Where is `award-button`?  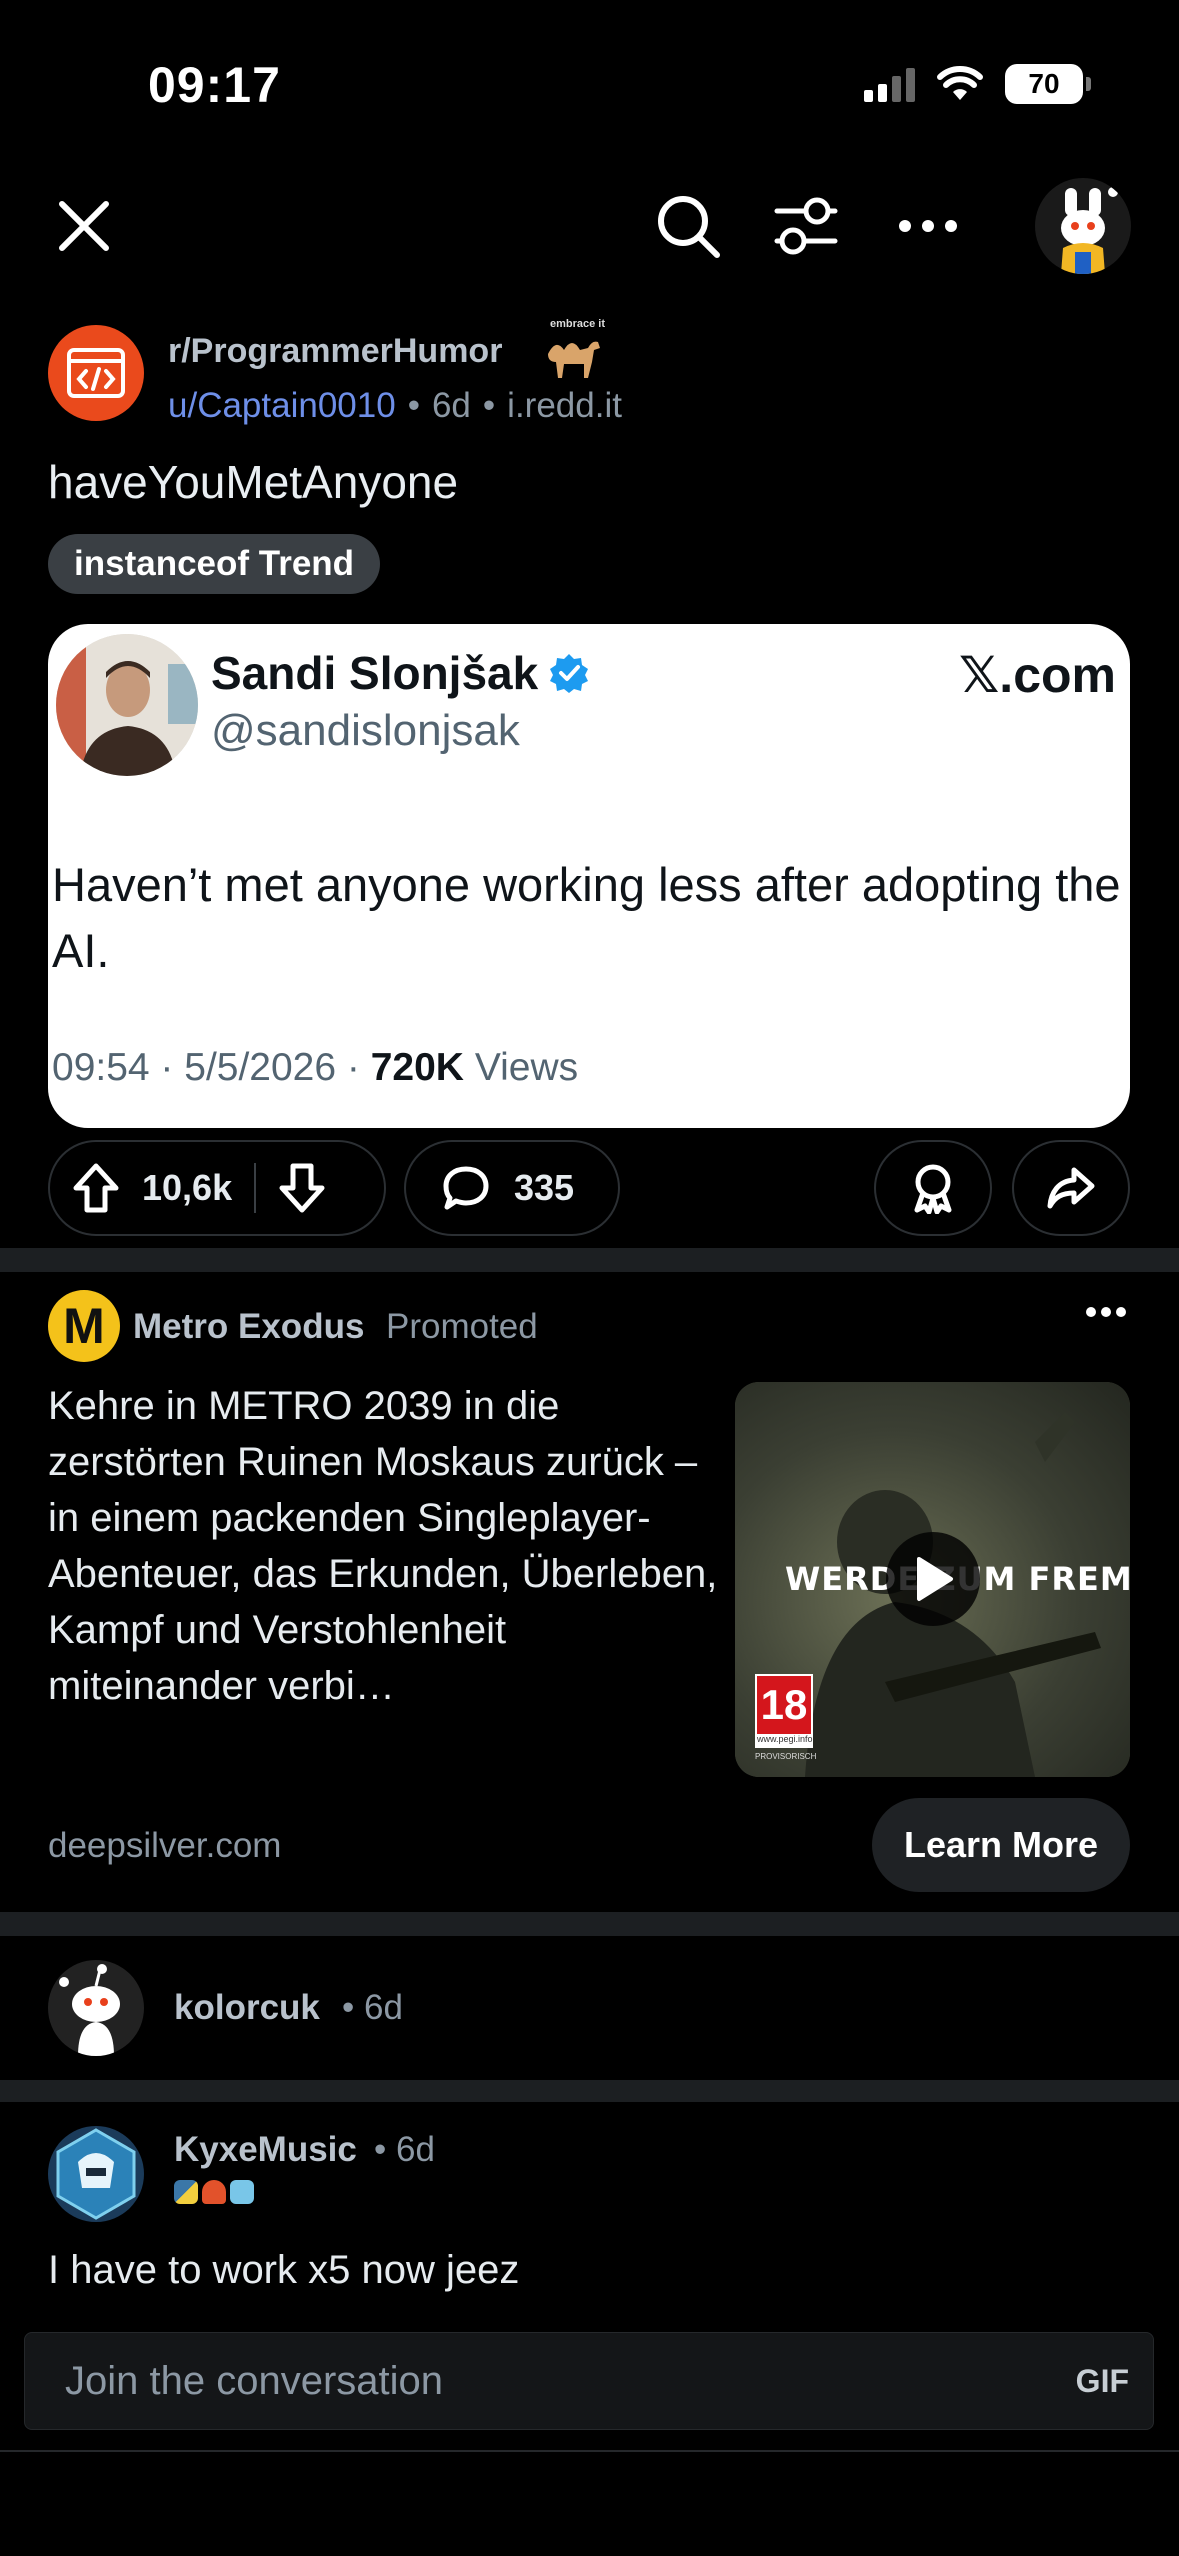
award-button is located at coordinates (933, 1188).